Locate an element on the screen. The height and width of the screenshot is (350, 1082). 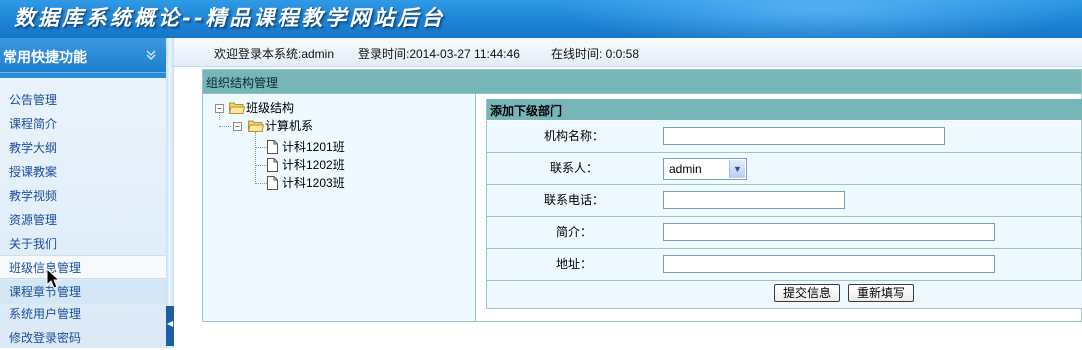
intro-input is located at coordinates (829, 232).